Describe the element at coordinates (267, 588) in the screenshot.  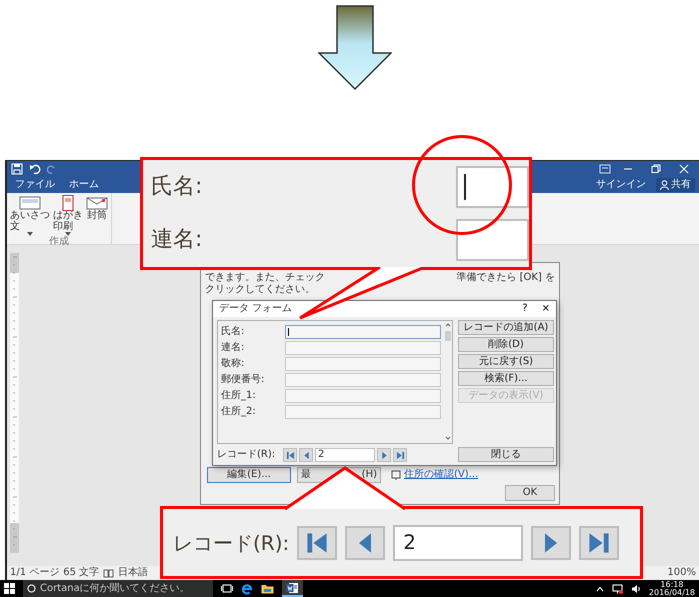
I see `folder-icon` at that location.